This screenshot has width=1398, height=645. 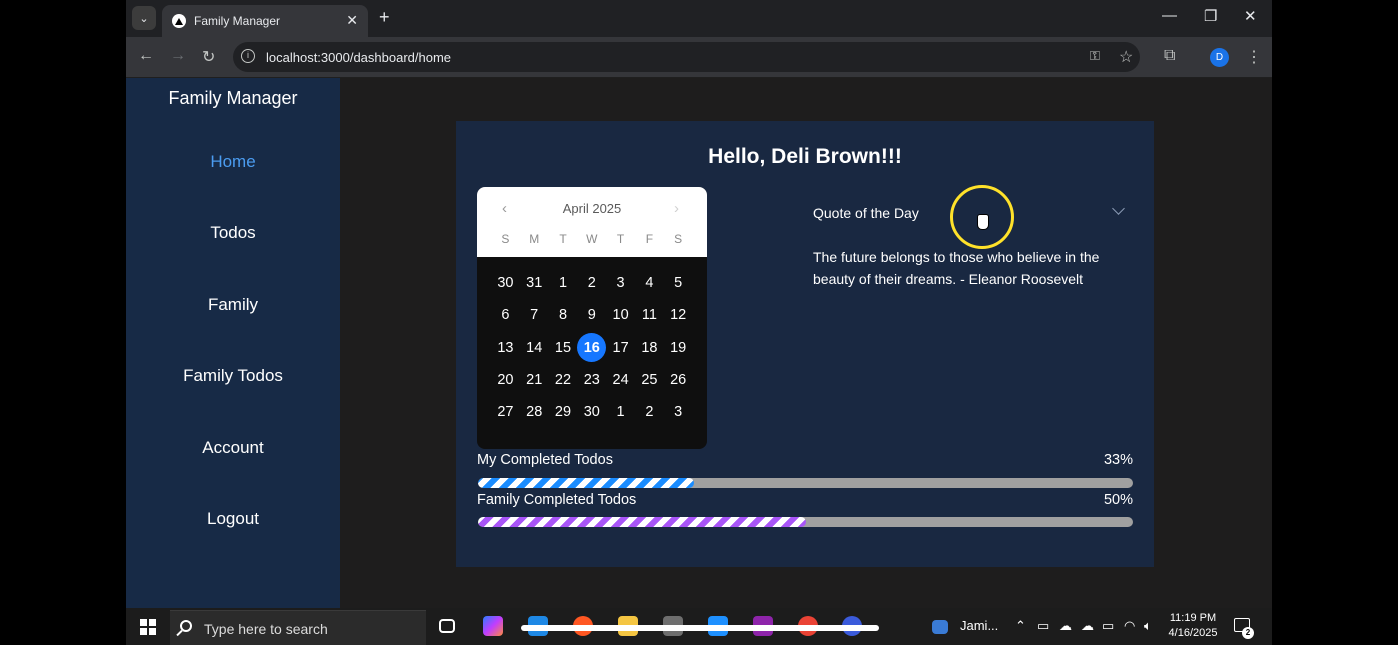 What do you see at coordinates (1095, 56) in the screenshot?
I see `password-key-icon: ⚿` at bounding box center [1095, 56].